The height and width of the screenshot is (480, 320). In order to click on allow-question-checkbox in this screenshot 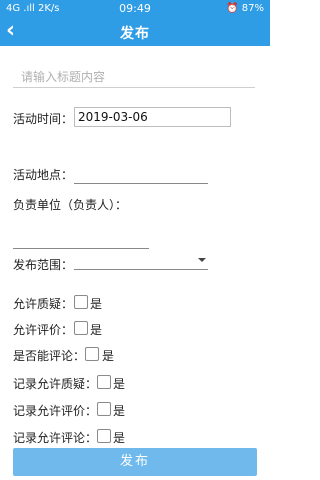, I will do `click(81, 302)`.